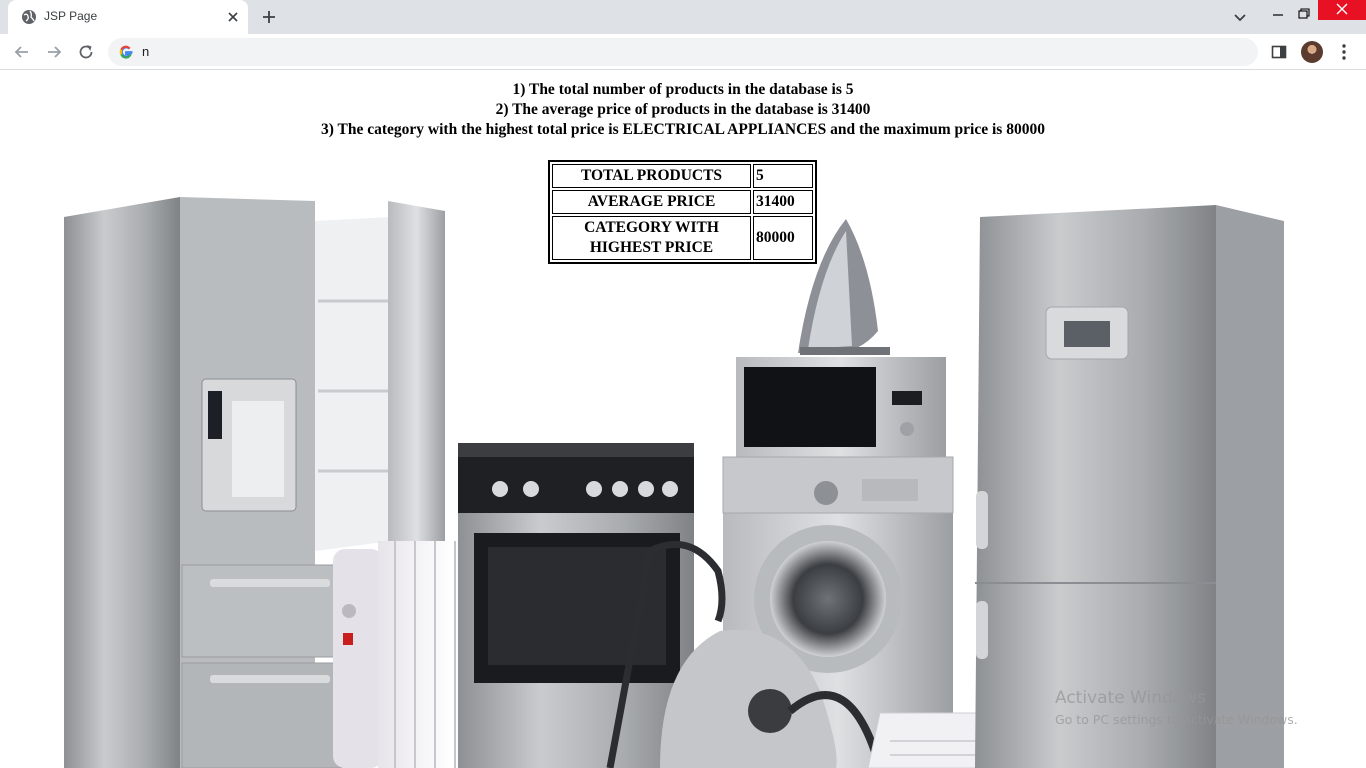 The height and width of the screenshot is (768, 1366). What do you see at coordinates (126, 52) in the screenshot?
I see `google-icon` at bounding box center [126, 52].